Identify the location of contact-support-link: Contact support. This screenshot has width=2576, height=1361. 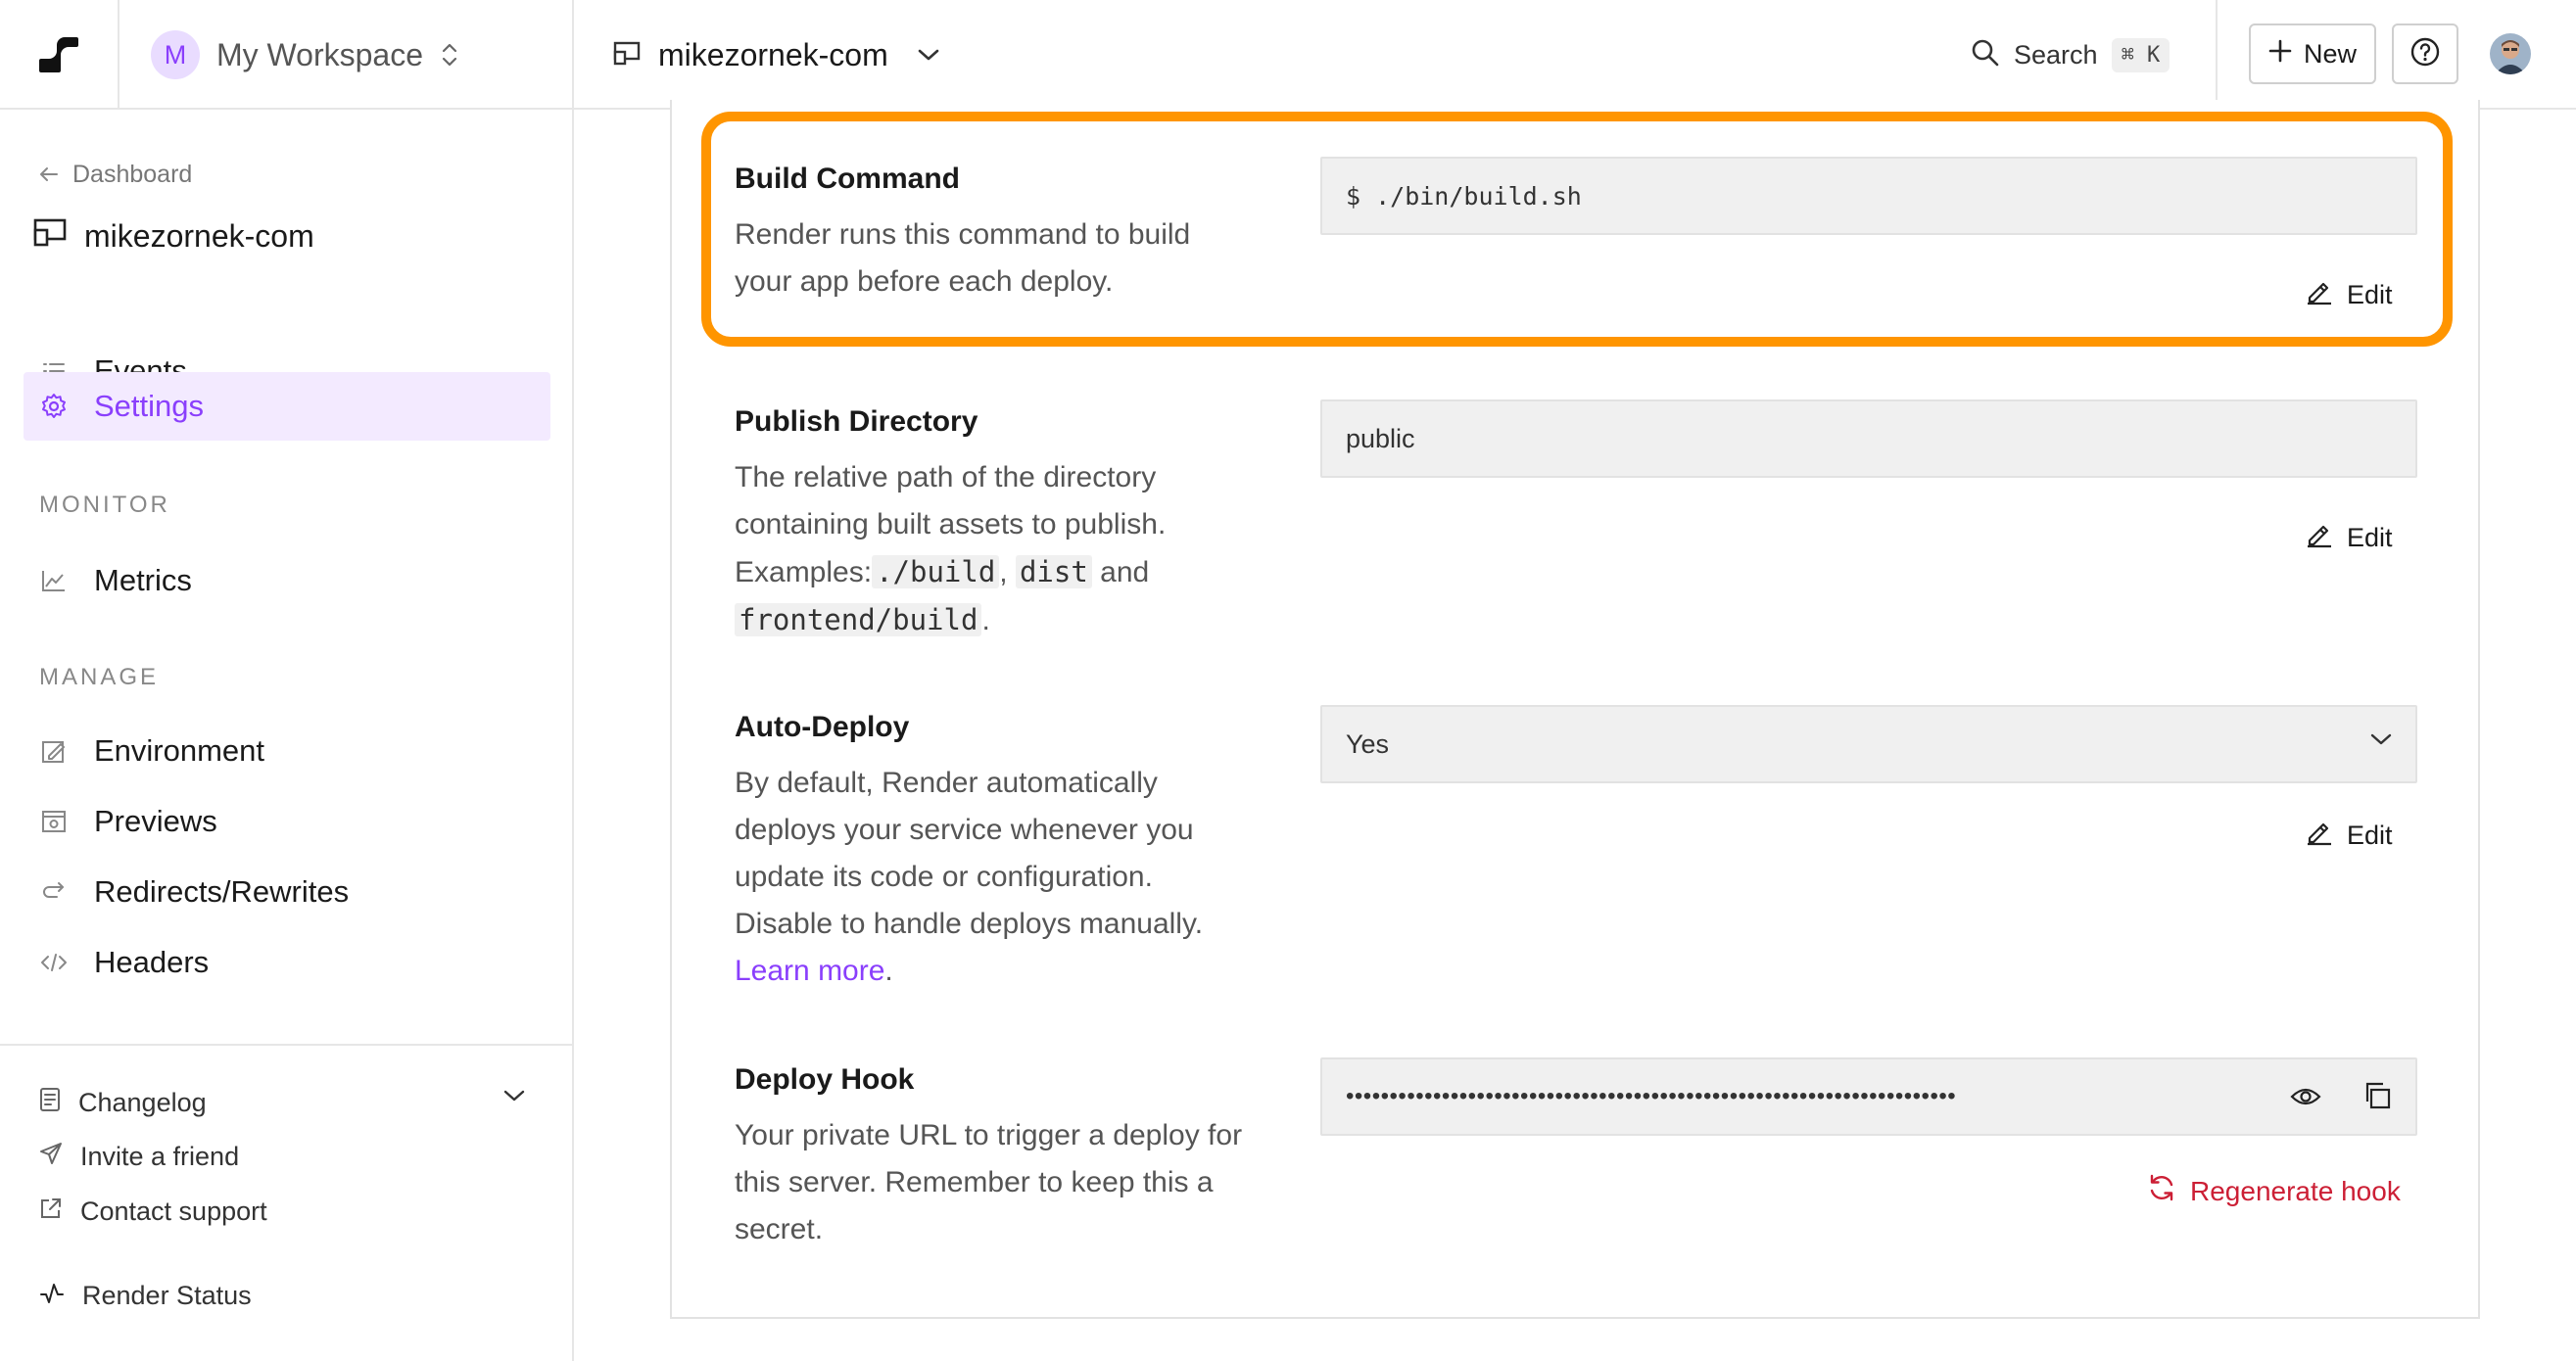
(153, 1212).